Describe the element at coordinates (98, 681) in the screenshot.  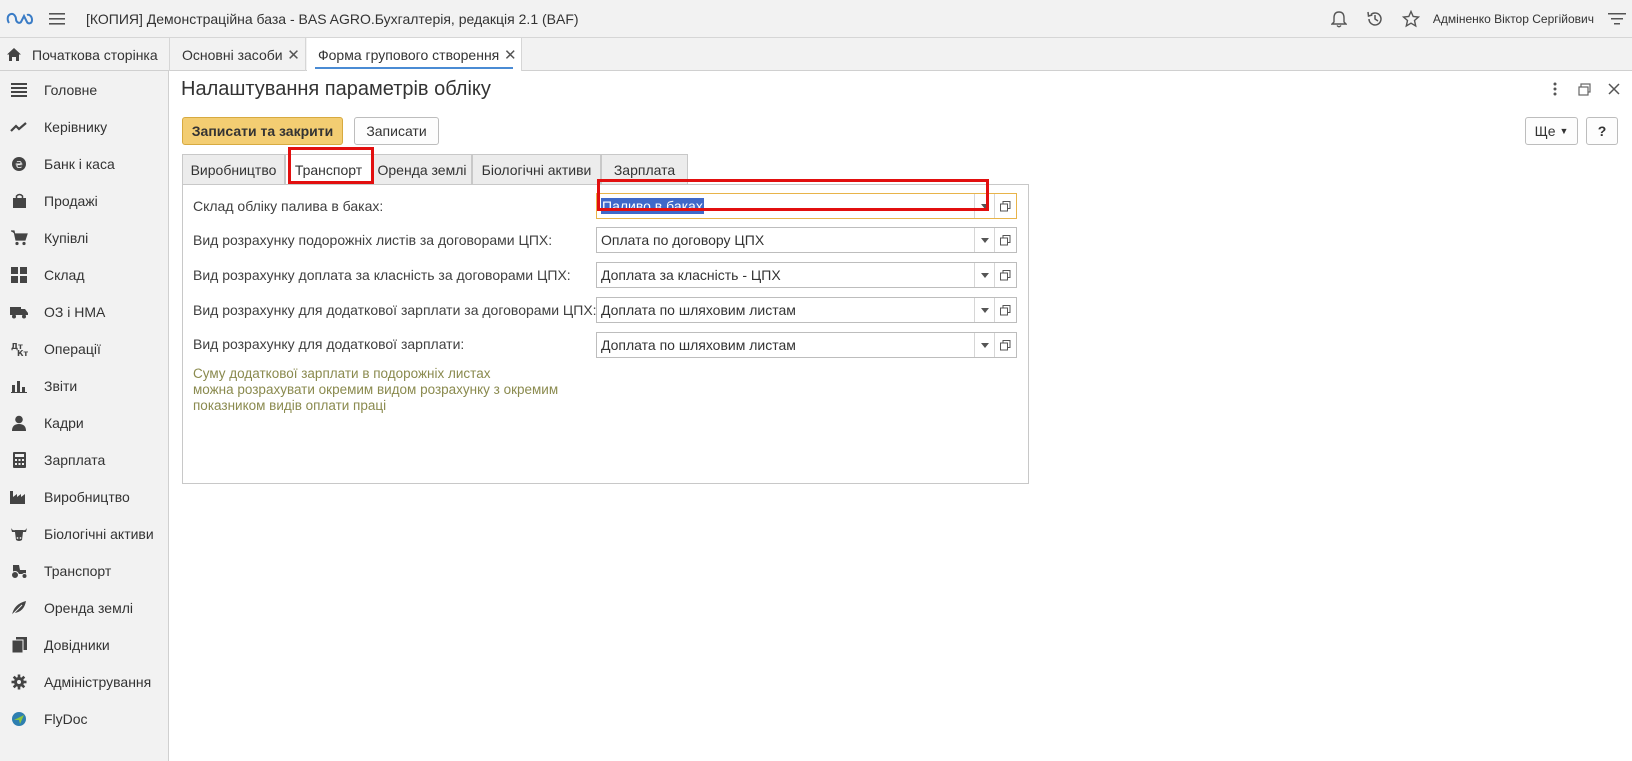
I see `sidebar-item-label: Адміністрування` at that location.